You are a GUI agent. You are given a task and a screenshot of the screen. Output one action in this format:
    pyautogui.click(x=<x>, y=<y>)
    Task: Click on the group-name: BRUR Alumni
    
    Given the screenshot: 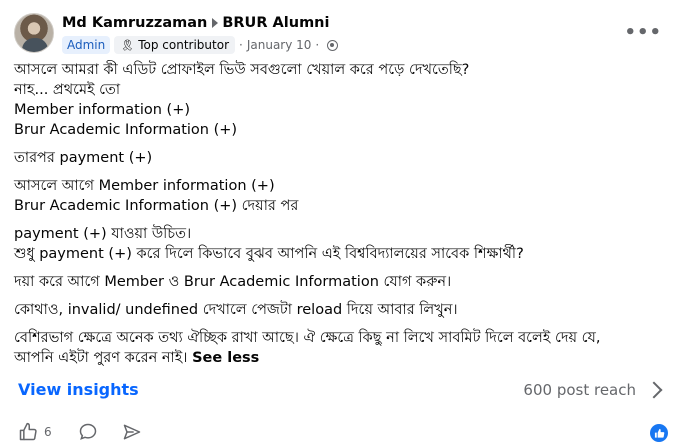 What is the action you would take?
    pyautogui.click(x=275, y=23)
    